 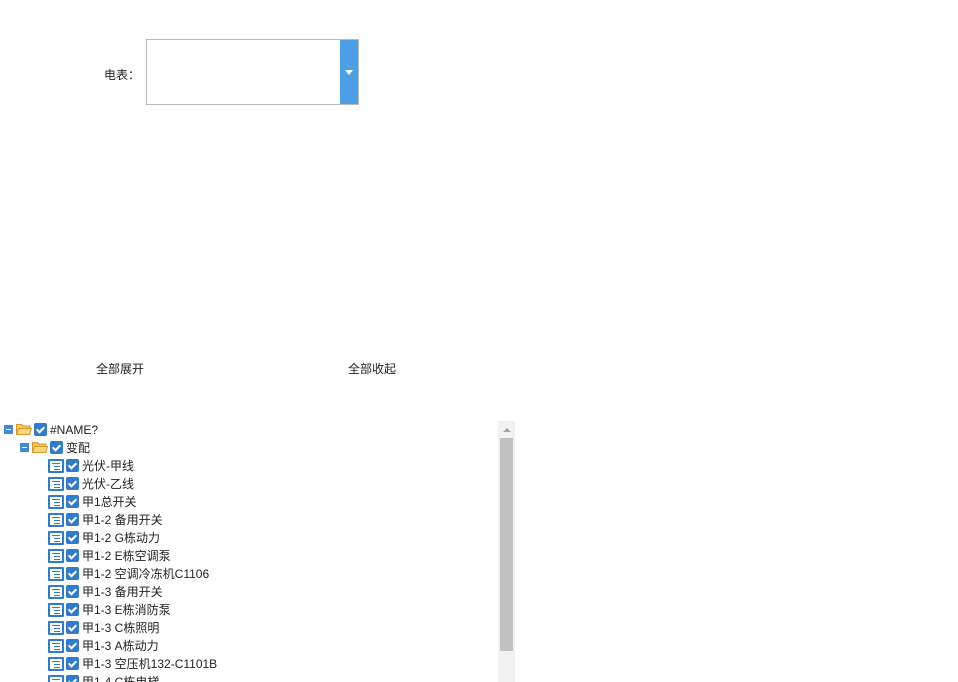 What do you see at coordinates (150, 664) in the screenshot?
I see `tree-leaf-label: 甲1-3 空压机132-C1101B` at bounding box center [150, 664].